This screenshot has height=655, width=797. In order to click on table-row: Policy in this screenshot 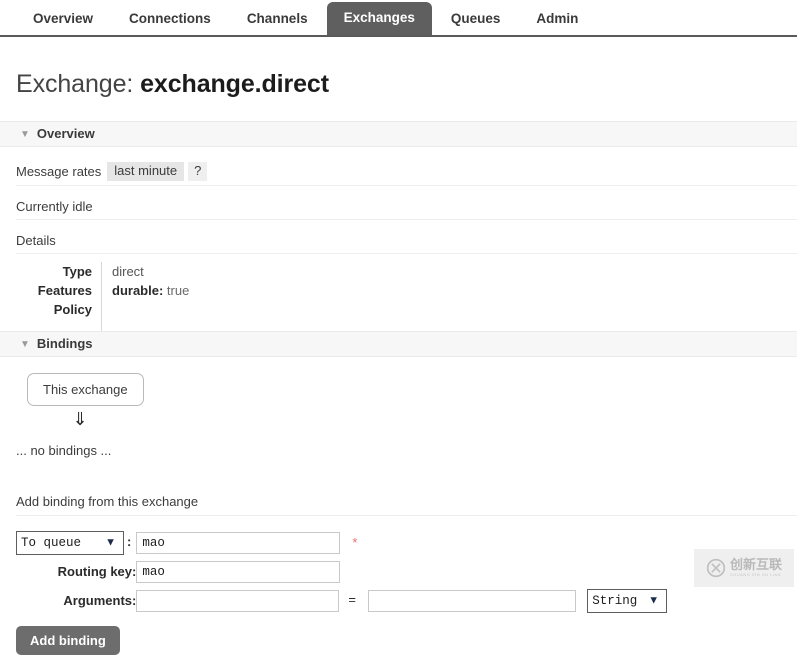, I will do `click(174, 315)`.